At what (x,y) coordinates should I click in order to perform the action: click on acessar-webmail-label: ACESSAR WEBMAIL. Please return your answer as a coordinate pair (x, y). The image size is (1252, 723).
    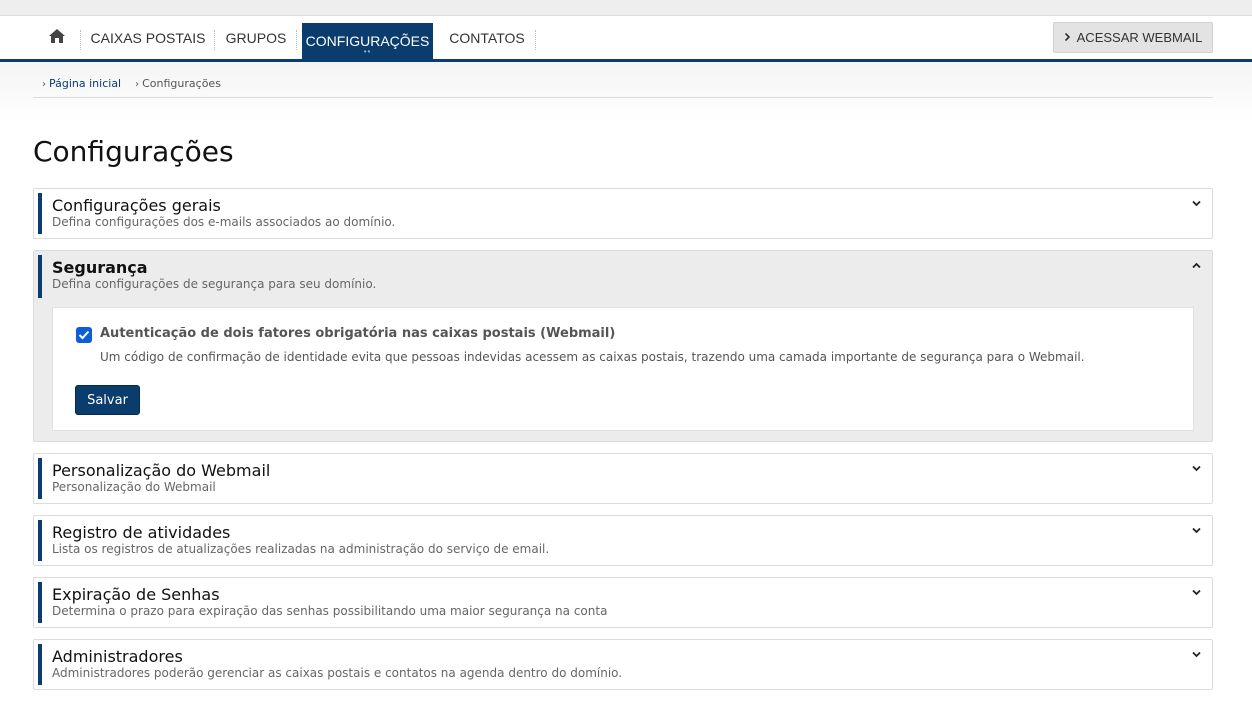
    Looking at the image, I should click on (1139, 37).